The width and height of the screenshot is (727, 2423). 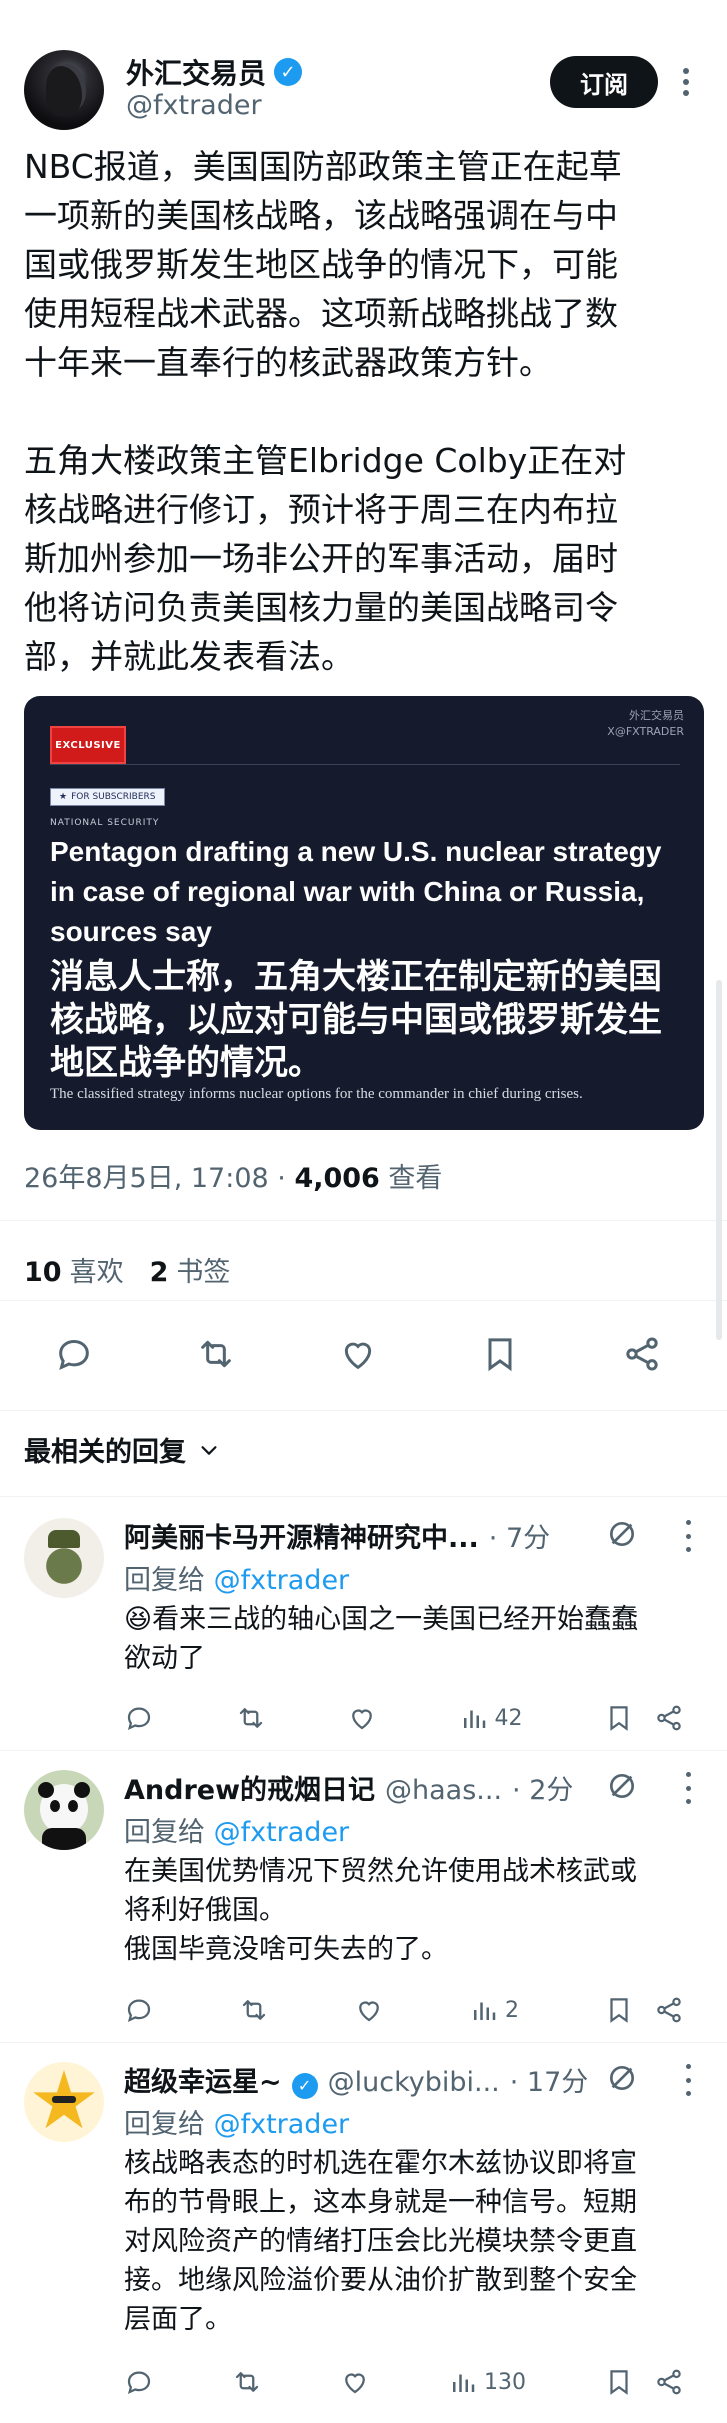 What do you see at coordinates (107, 797) in the screenshot?
I see `subscribers-tag: ★ FOR SUBSCRIBERS` at bounding box center [107, 797].